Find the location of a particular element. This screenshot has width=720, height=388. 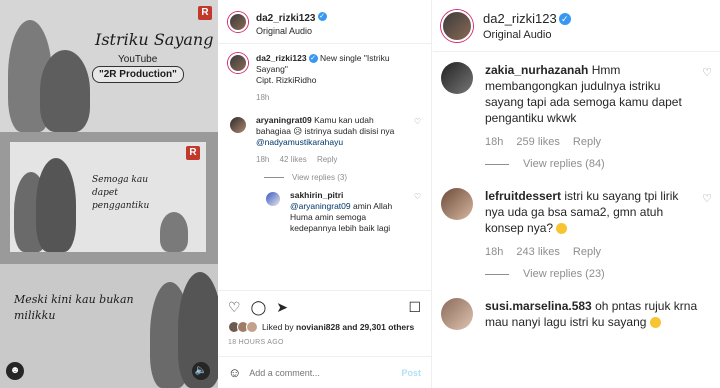

zoom-header: da2_rizki123 ✓ Original Audio is located at coordinates (576, 26).